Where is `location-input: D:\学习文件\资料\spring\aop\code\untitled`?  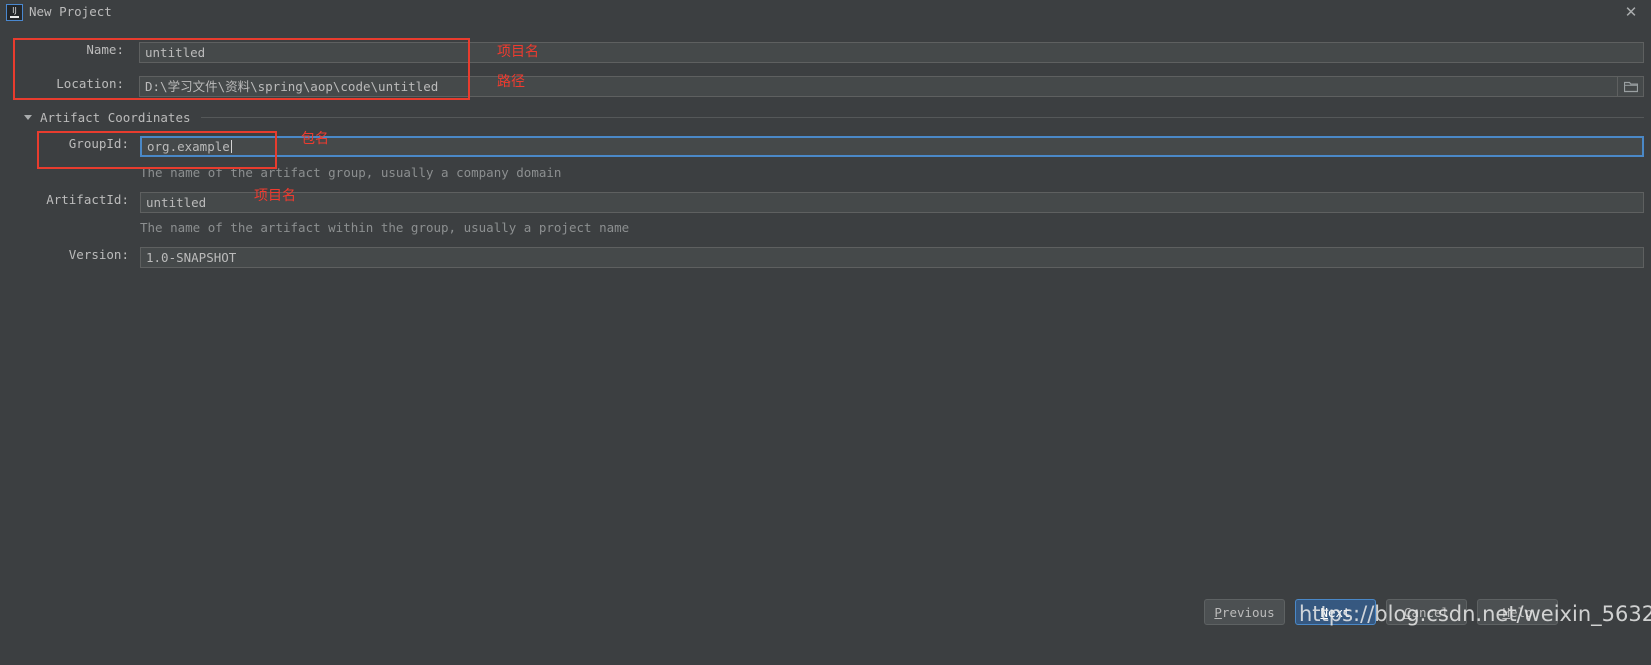 location-input: D:\学习文件\资料\spring\aop\code\untitled is located at coordinates (878, 86).